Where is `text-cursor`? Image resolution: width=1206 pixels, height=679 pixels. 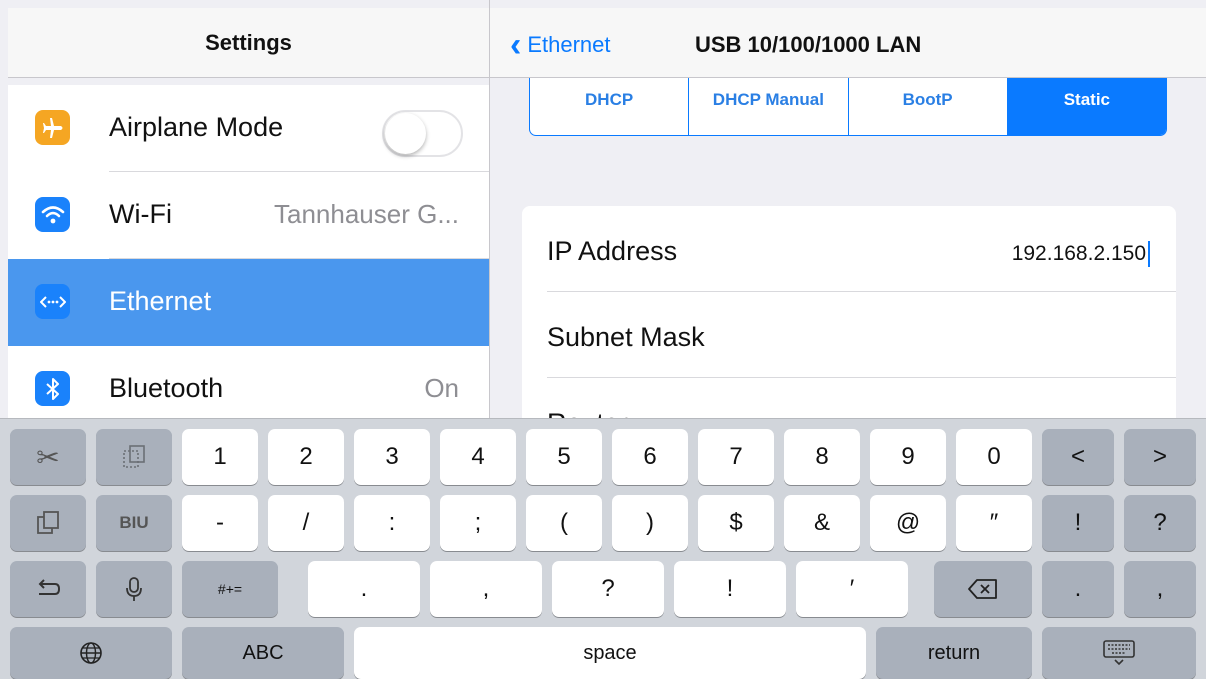 text-cursor is located at coordinates (1149, 254).